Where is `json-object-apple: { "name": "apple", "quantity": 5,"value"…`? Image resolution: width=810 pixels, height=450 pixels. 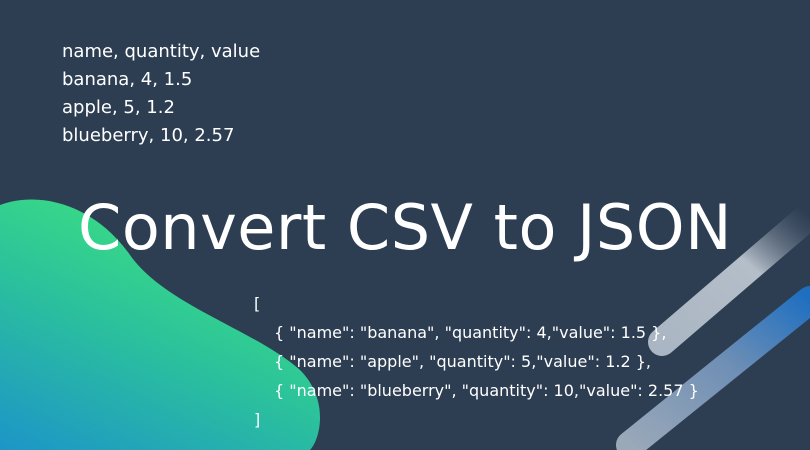 json-object-apple: { "name": "apple", "quantity": 5,"value"… is located at coordinates (462, 361).